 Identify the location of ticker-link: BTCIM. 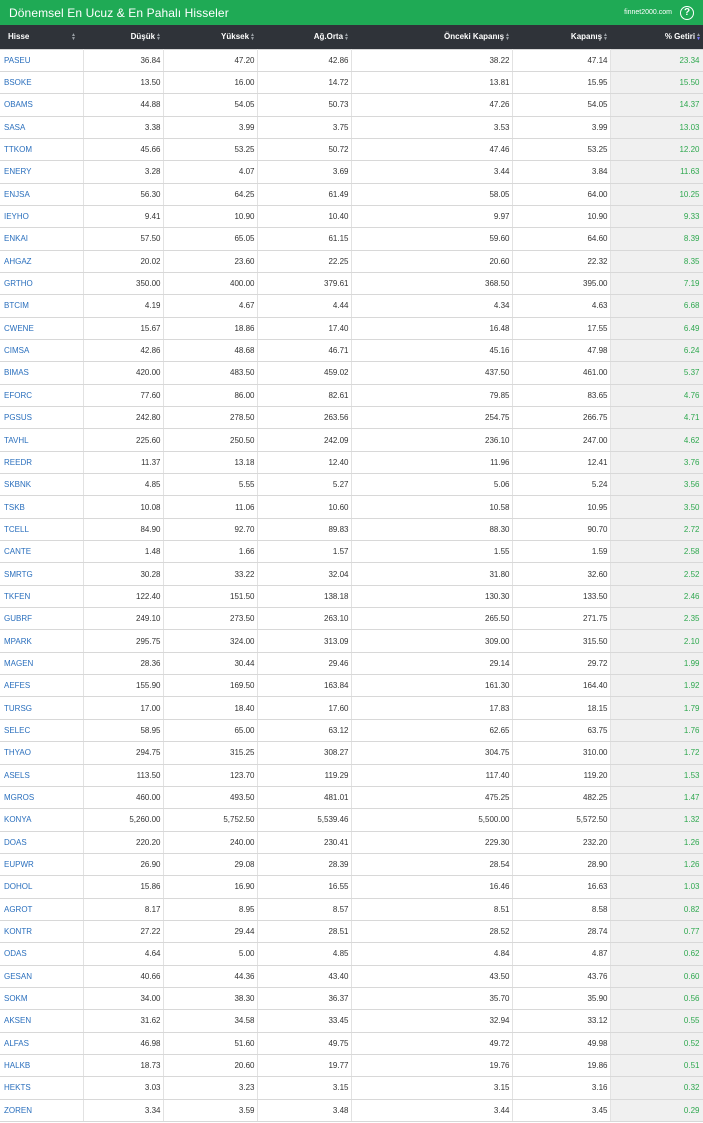
(42, 306).